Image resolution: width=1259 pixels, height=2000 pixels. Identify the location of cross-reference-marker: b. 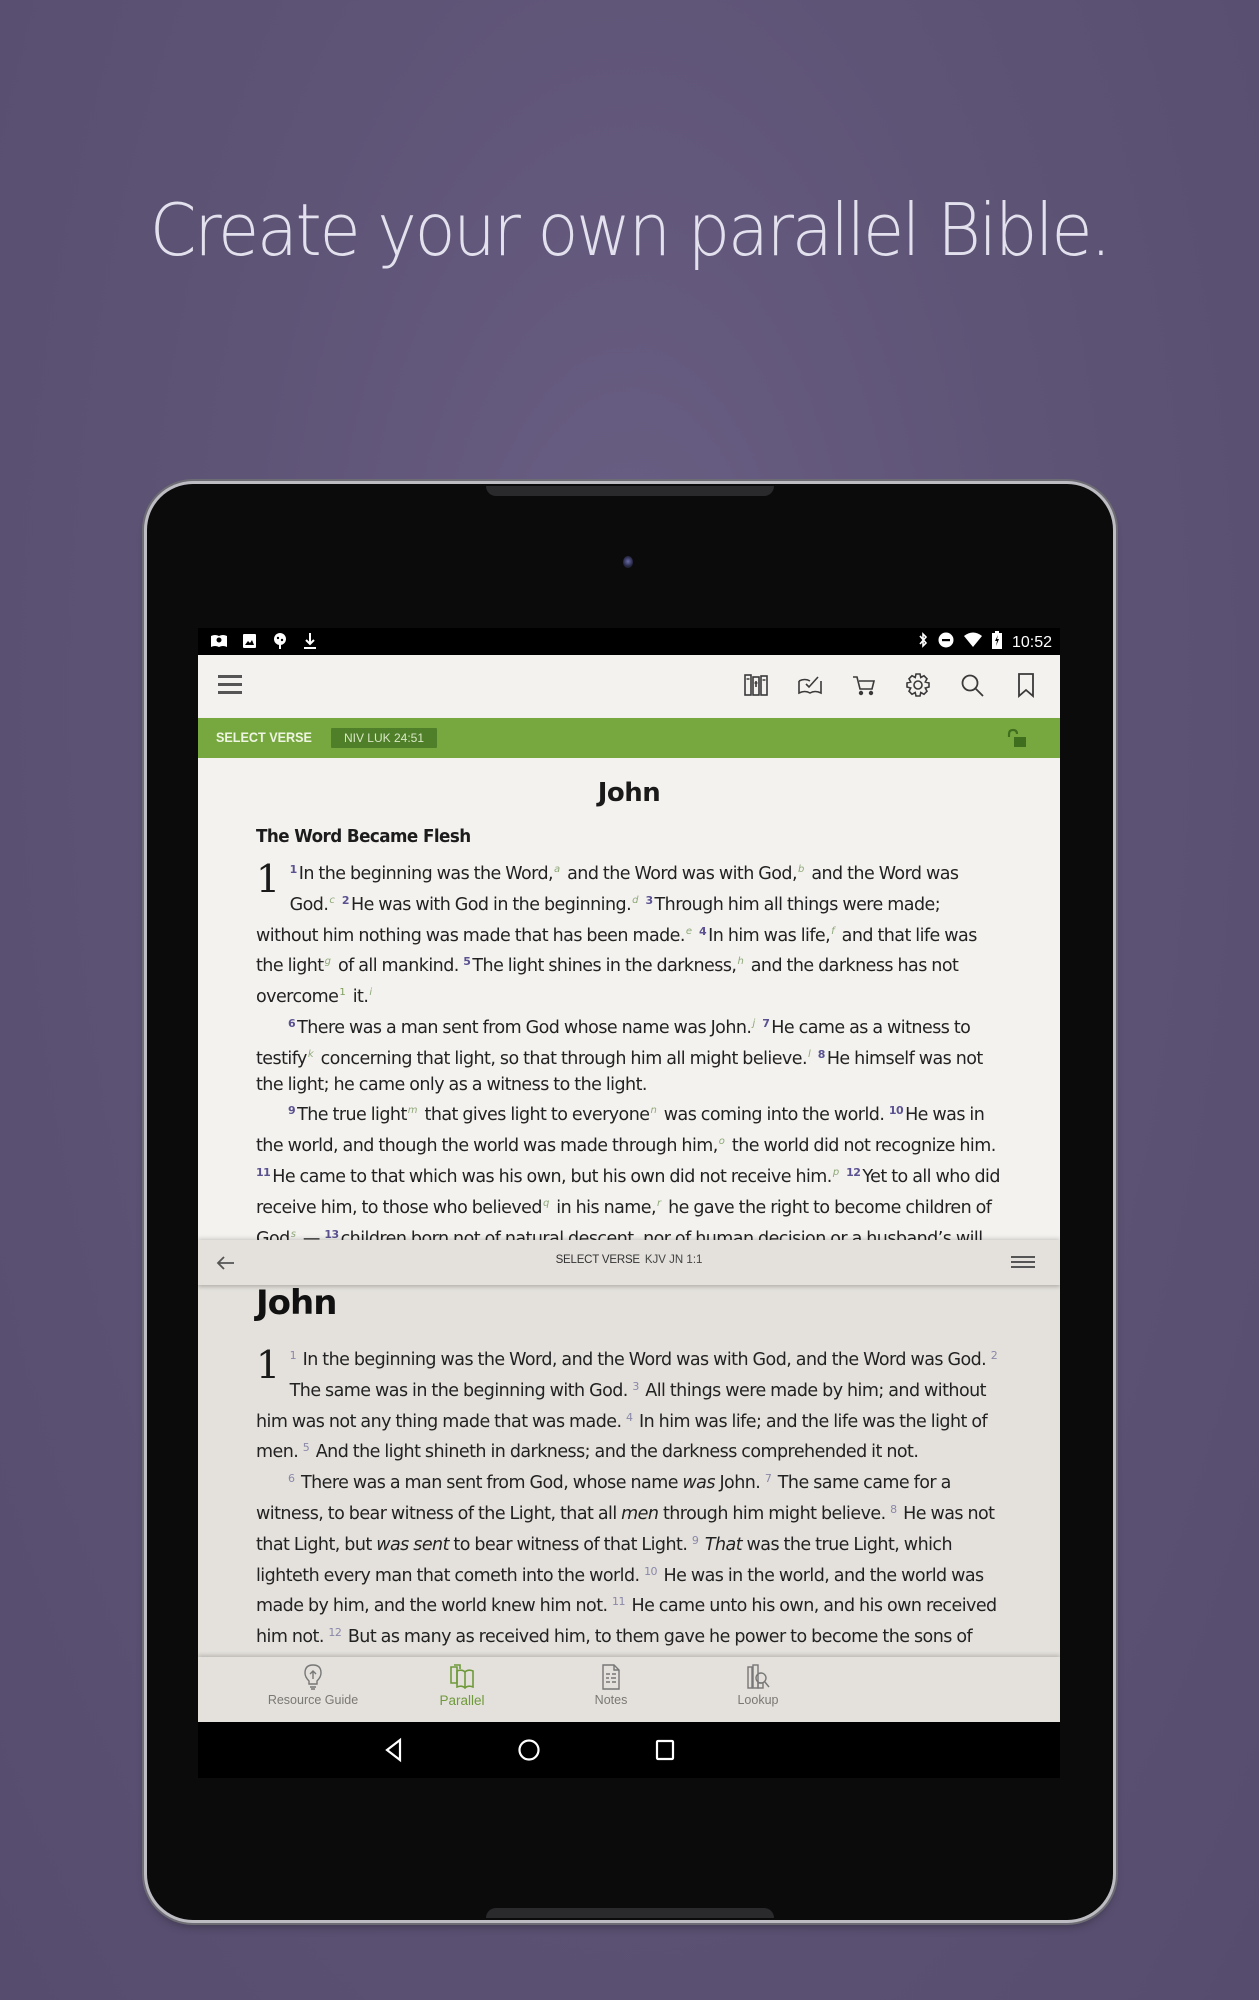
(801, 869).